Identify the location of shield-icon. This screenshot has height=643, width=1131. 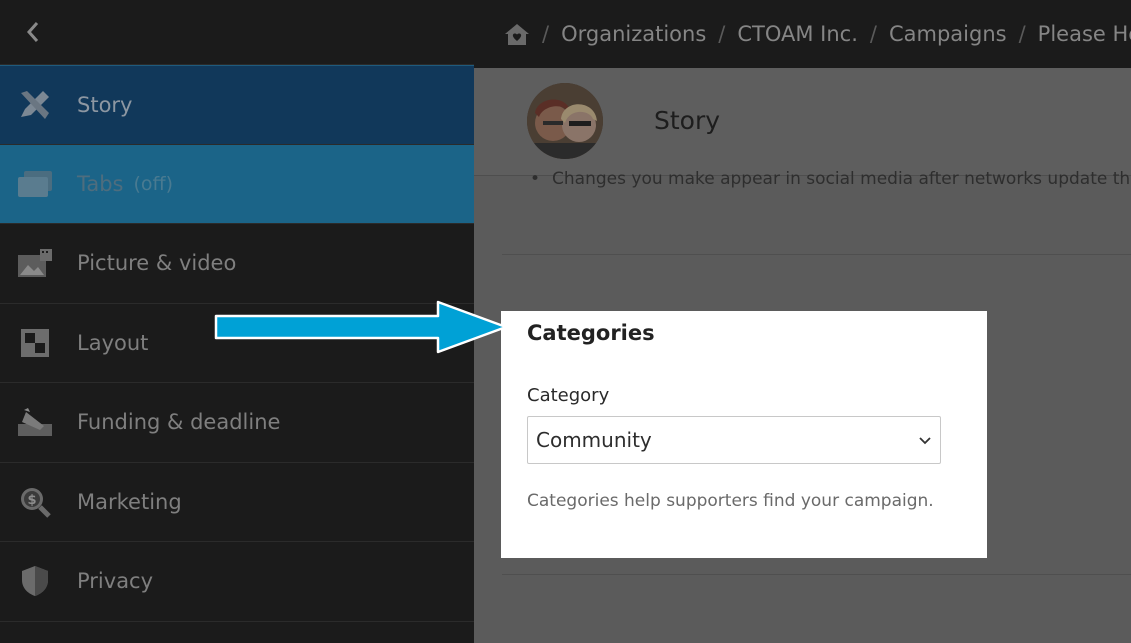
(35, 581).